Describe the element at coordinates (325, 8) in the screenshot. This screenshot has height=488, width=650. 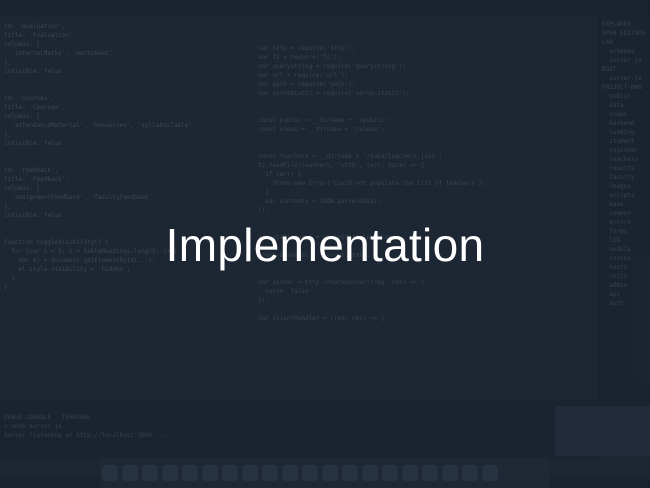
I see `background-window-toolbar` at that location.